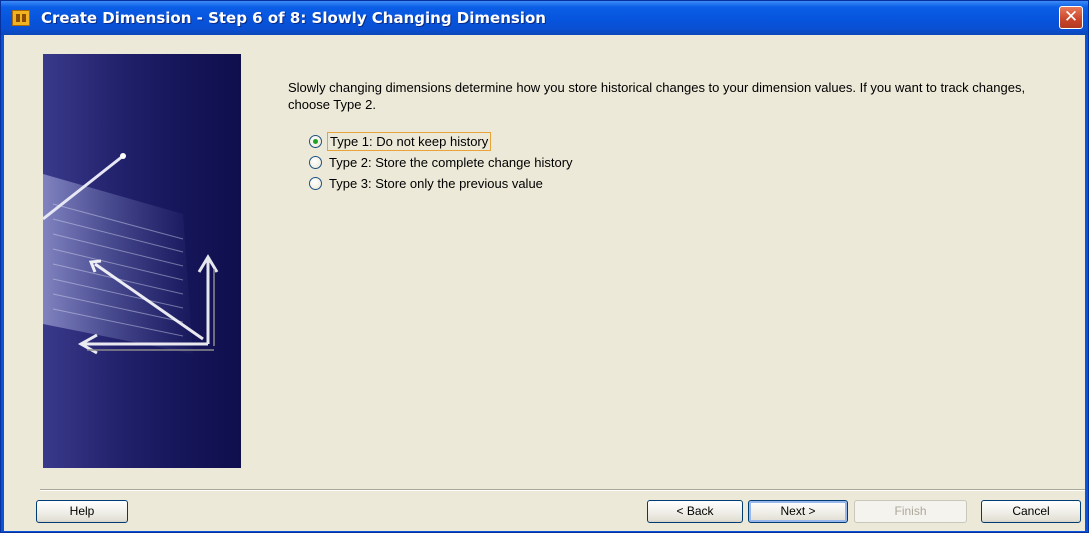 This screenshot has width=1089, height=533. What do you see at coordinates (562, 490) in the screenshot?
I see `footer-separator` at bounding box center [562, 490].